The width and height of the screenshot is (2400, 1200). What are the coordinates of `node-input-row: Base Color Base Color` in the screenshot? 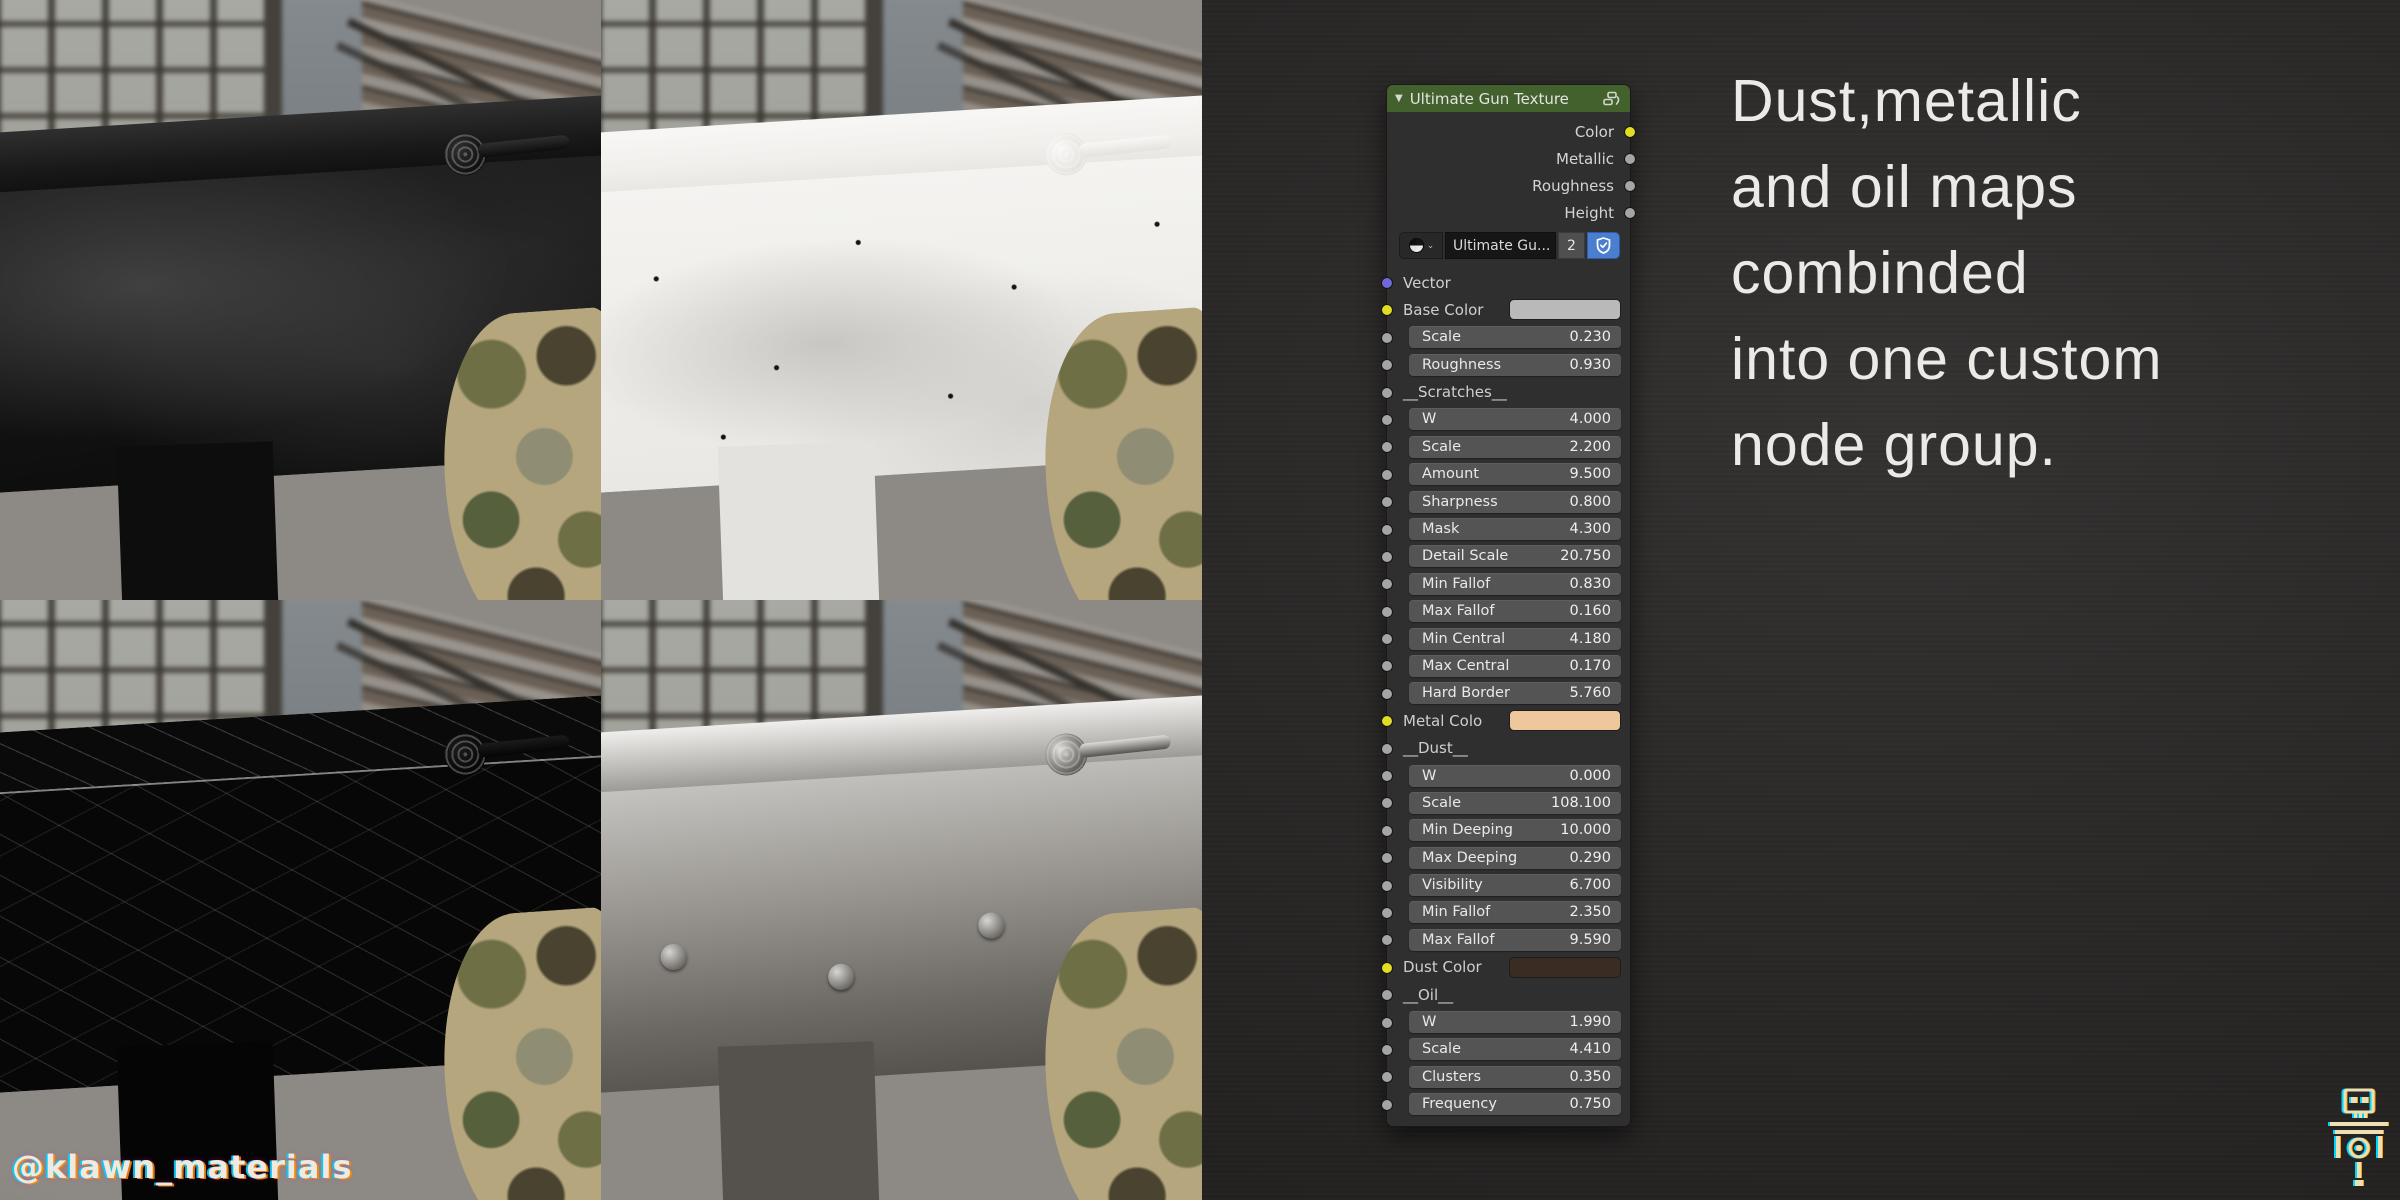 It's located at (1505, 309).